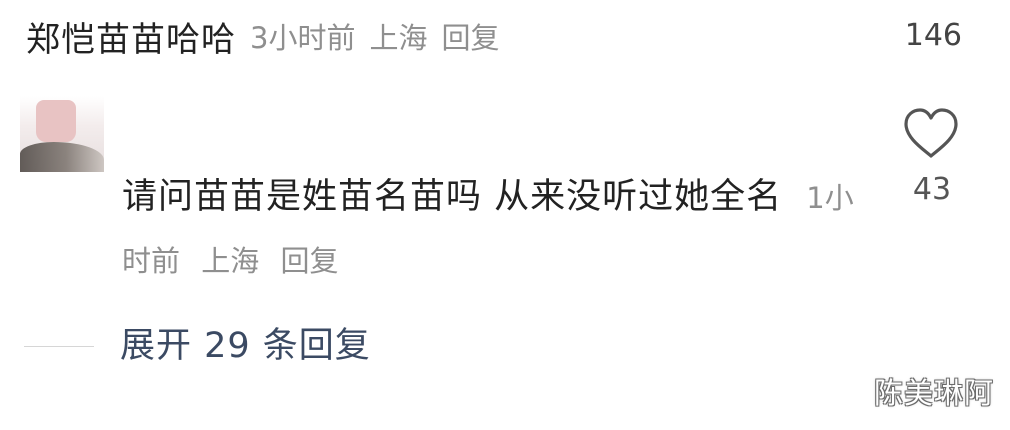 This screenshot has height=430, width=1010. Describe the element at coordinates (931, 134) in the screenshot. I see `heart-outline-icon` at that location.